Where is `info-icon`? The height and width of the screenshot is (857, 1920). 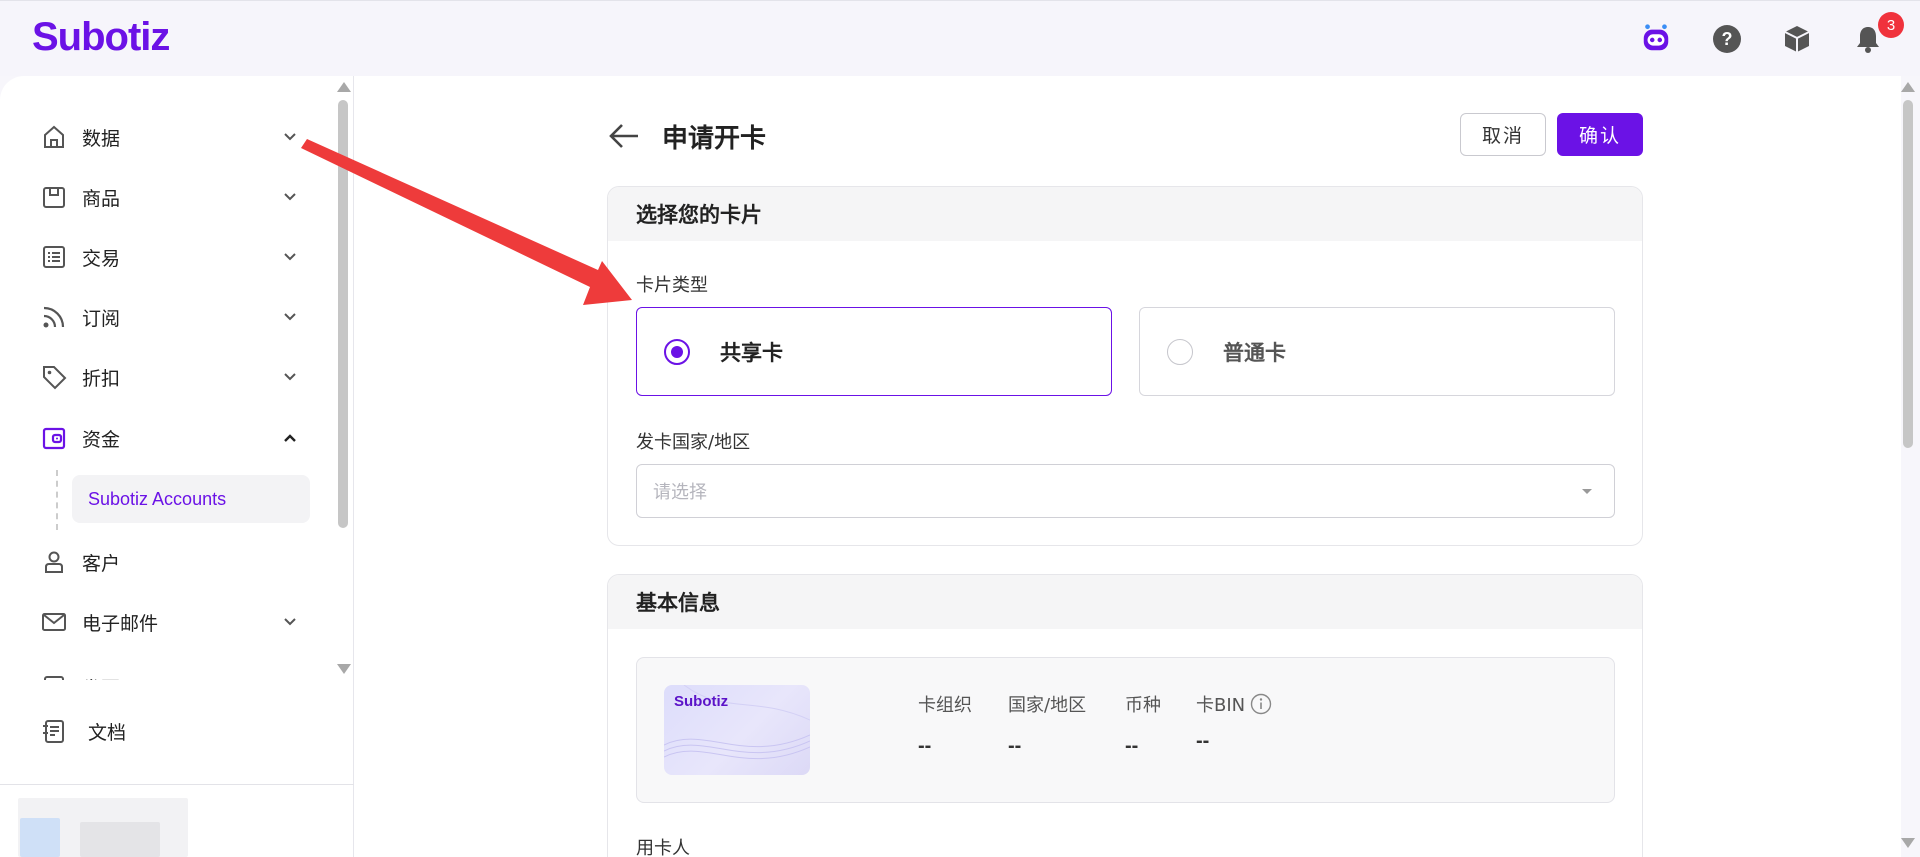
info-icon is located at coordinates (1261, 704).